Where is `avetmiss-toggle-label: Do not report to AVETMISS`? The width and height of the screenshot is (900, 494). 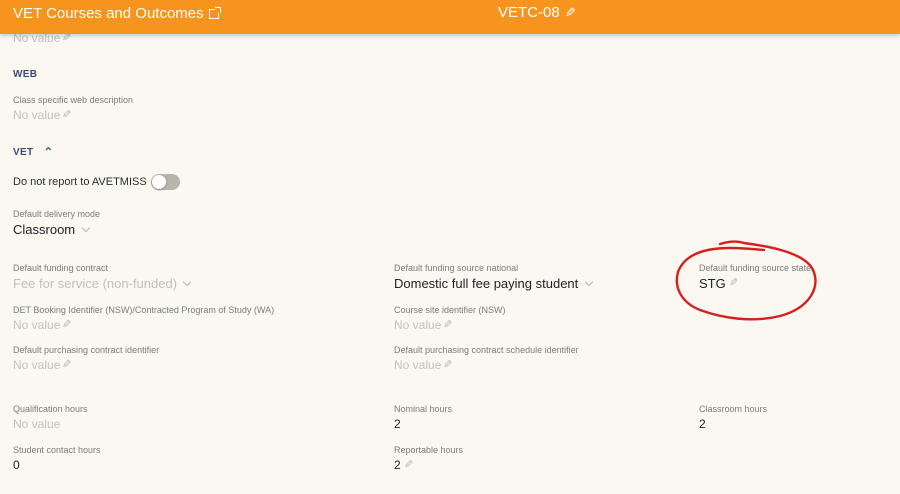 avetmiss-toggle-label: Do not report to AVETMISS is located at coordinates (80, 182).